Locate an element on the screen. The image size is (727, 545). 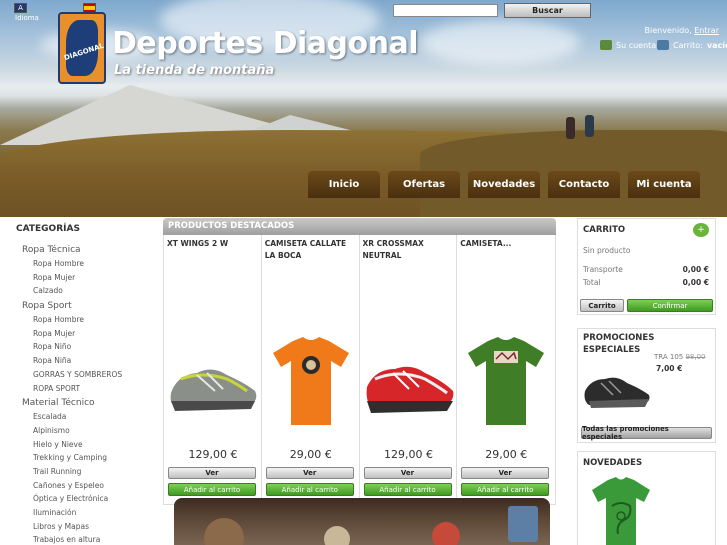
category-item: Óptica y Electrónica is located at coordinates (86, 499).